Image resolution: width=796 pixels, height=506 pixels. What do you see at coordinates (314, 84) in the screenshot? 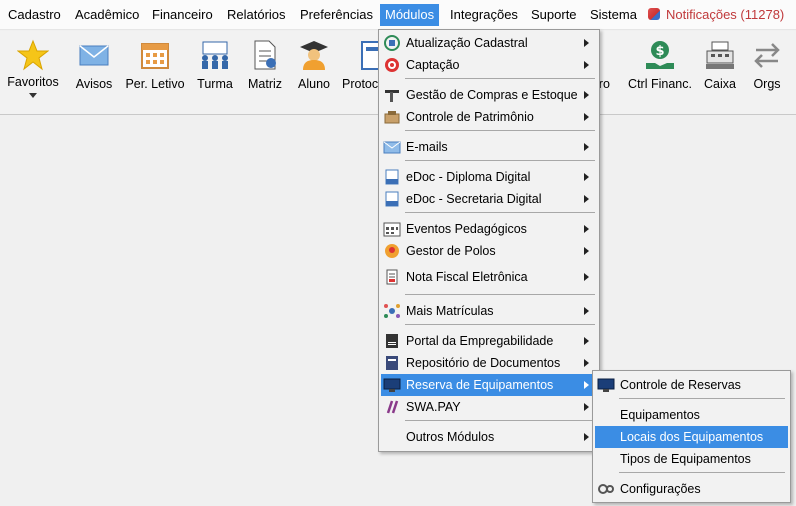
I see `toolbar-label: Aluno` at bounding box center [314, 84].